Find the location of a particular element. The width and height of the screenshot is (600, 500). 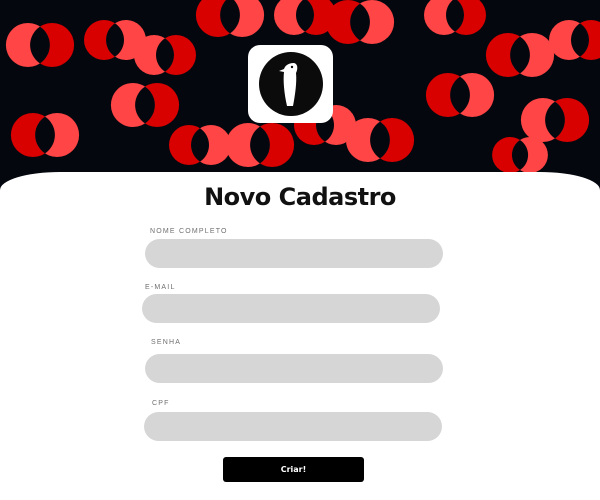

email-label: E-MAIL is located at coordinates (160, 287).